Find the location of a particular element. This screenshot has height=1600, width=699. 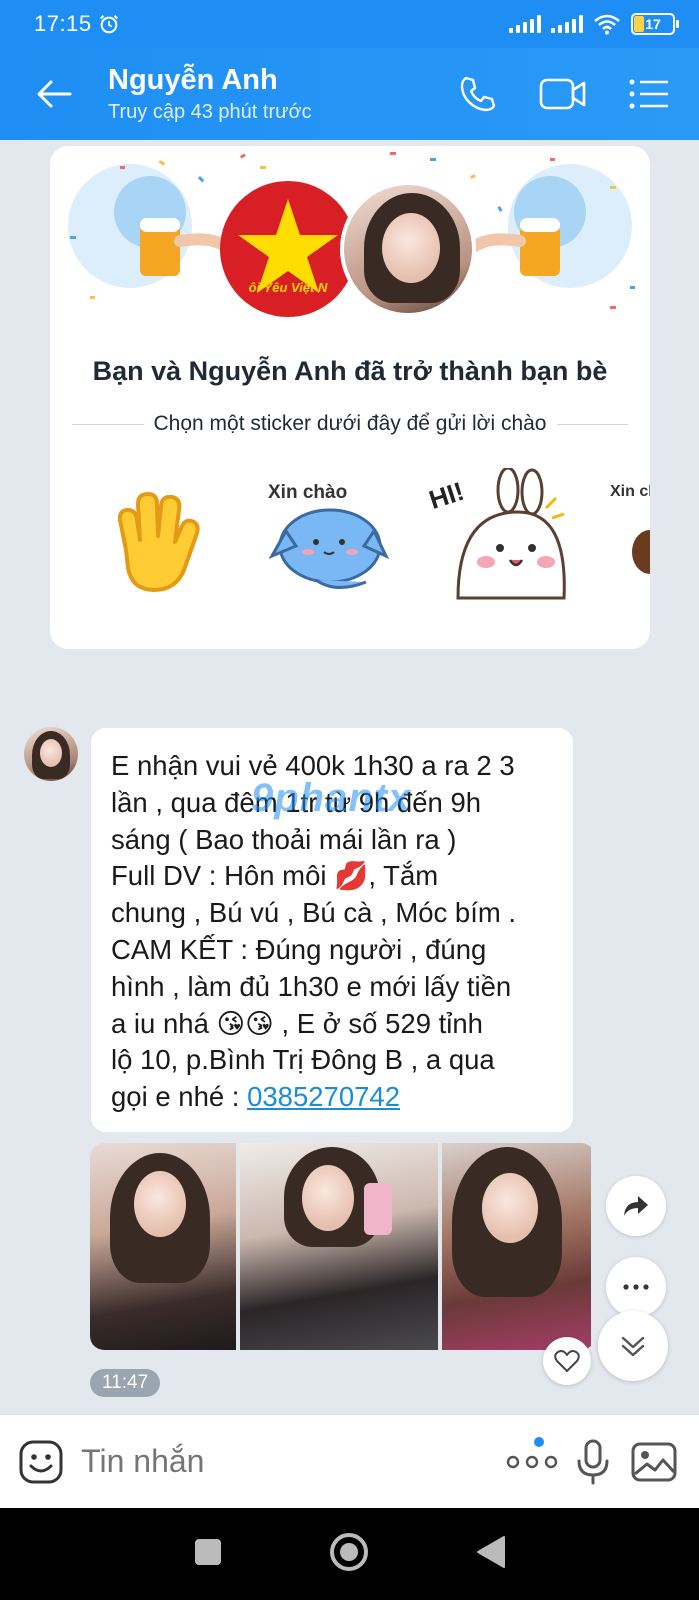

battery-level: 17 is located at coordinates (653, 24).